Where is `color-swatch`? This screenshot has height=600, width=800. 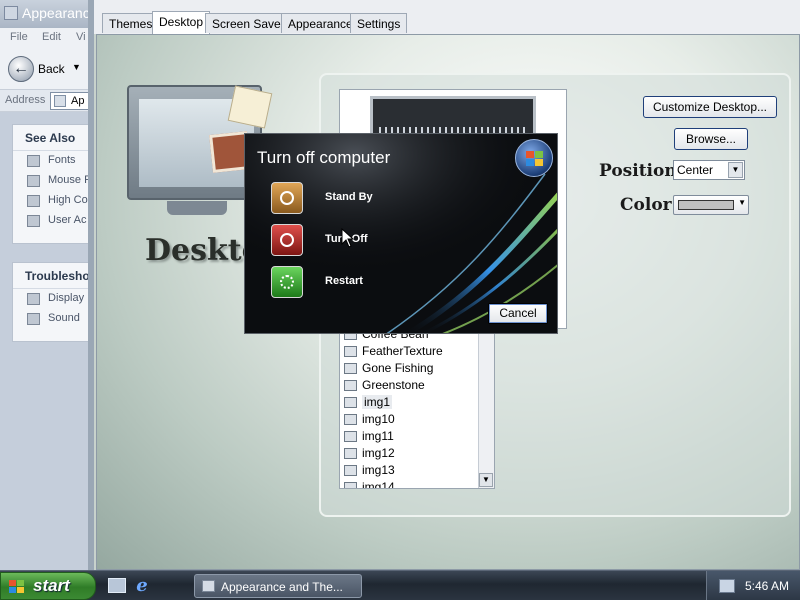 color-swatch is located at coordinates (706, 205).